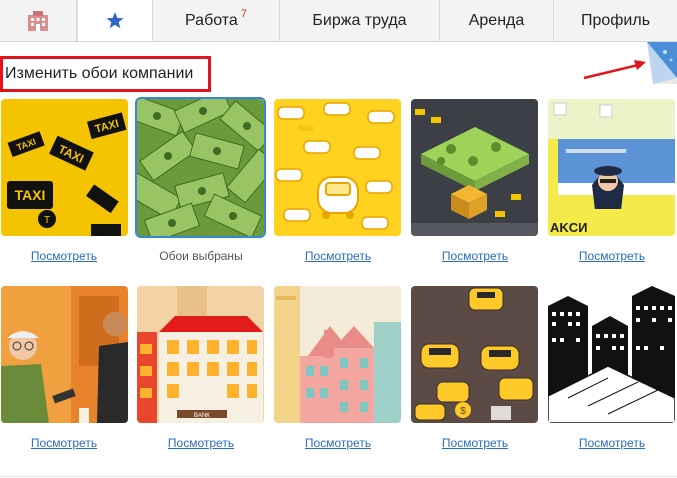  Describe the element at coordinates (338, 476) in the screenshot. I see `bottom-divider` at that location.